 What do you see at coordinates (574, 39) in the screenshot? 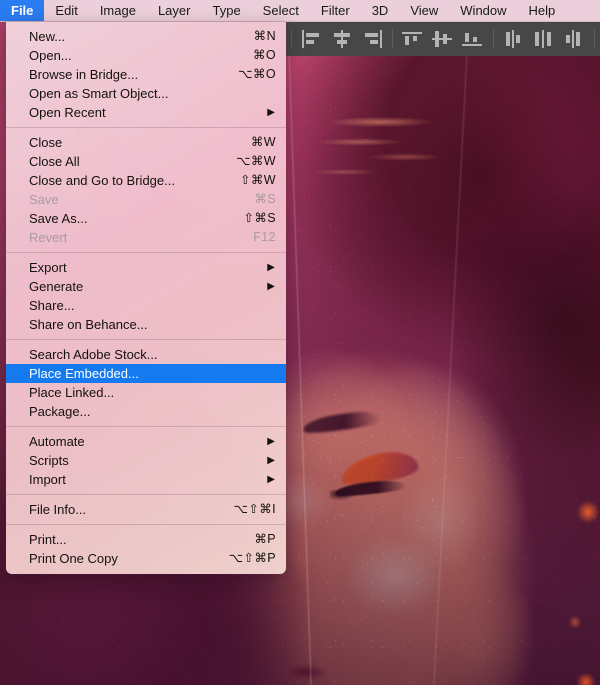
I see `distribute-right-edges-icon` at bounding box center [574, 39].